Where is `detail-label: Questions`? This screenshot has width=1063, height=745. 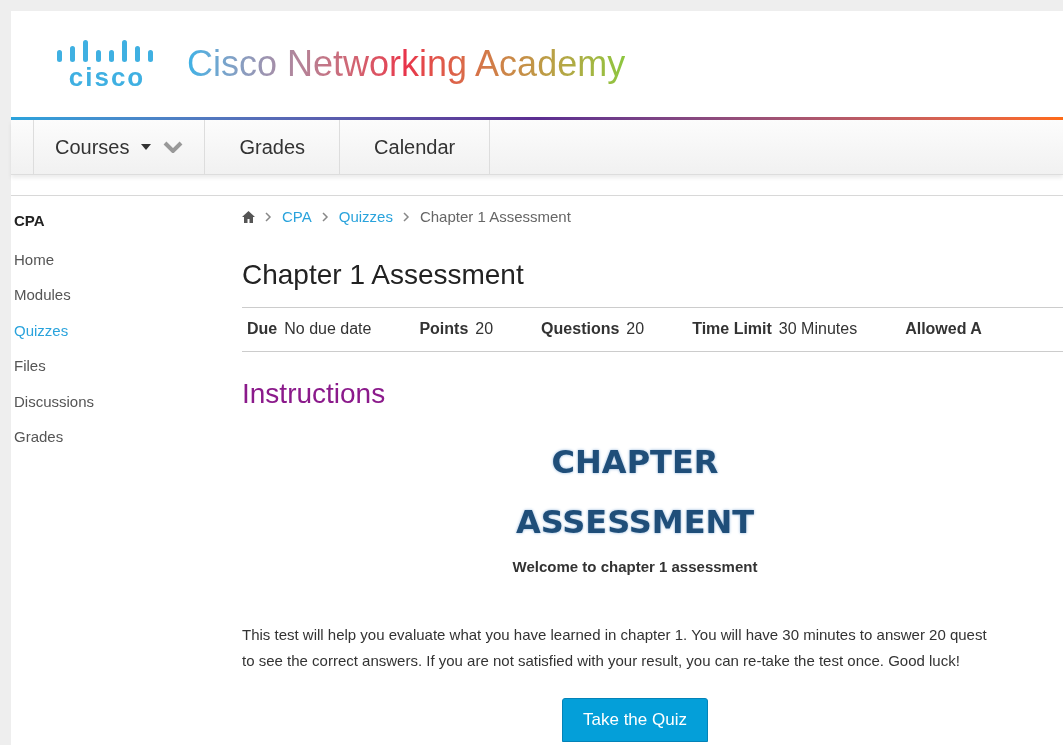
detail-label: Questions is located at coordinates (580, 329).